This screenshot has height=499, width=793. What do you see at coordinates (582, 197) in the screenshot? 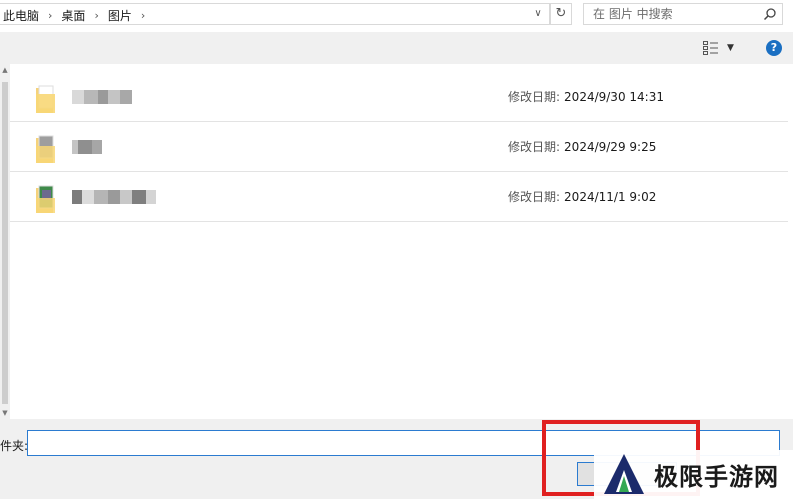
I see `modified-date: 修改日期: 2024/11/1 9:02` at bounding box center [582, 197].